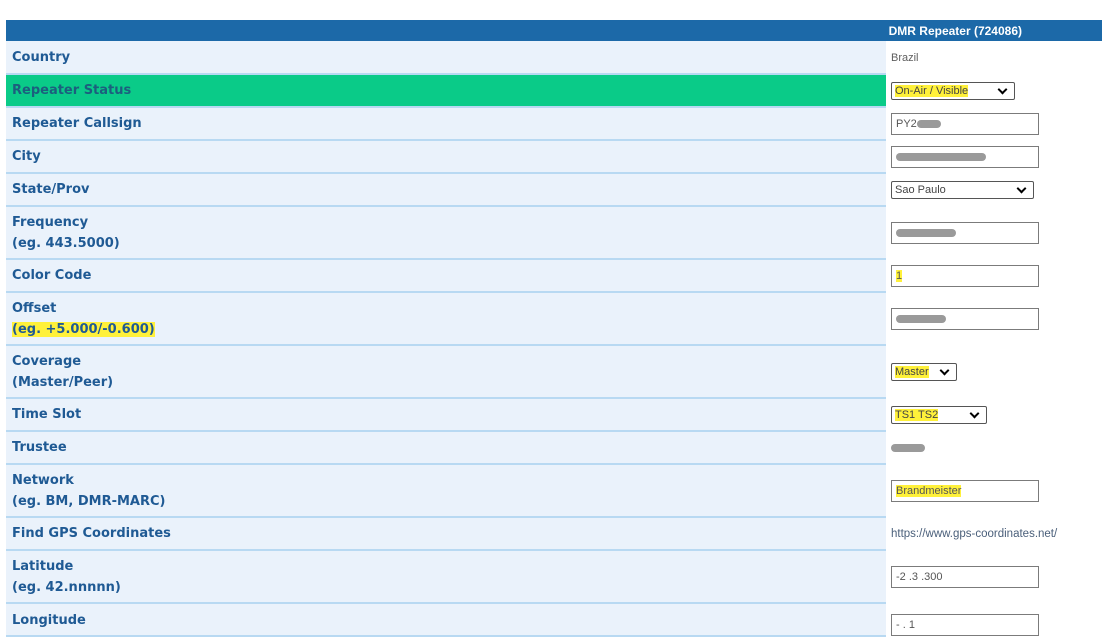 The image size is (1102, 640). Describe the element at coordinates (965, 625) in the screenshot. I see `longitude-input: - . 1` at that location.